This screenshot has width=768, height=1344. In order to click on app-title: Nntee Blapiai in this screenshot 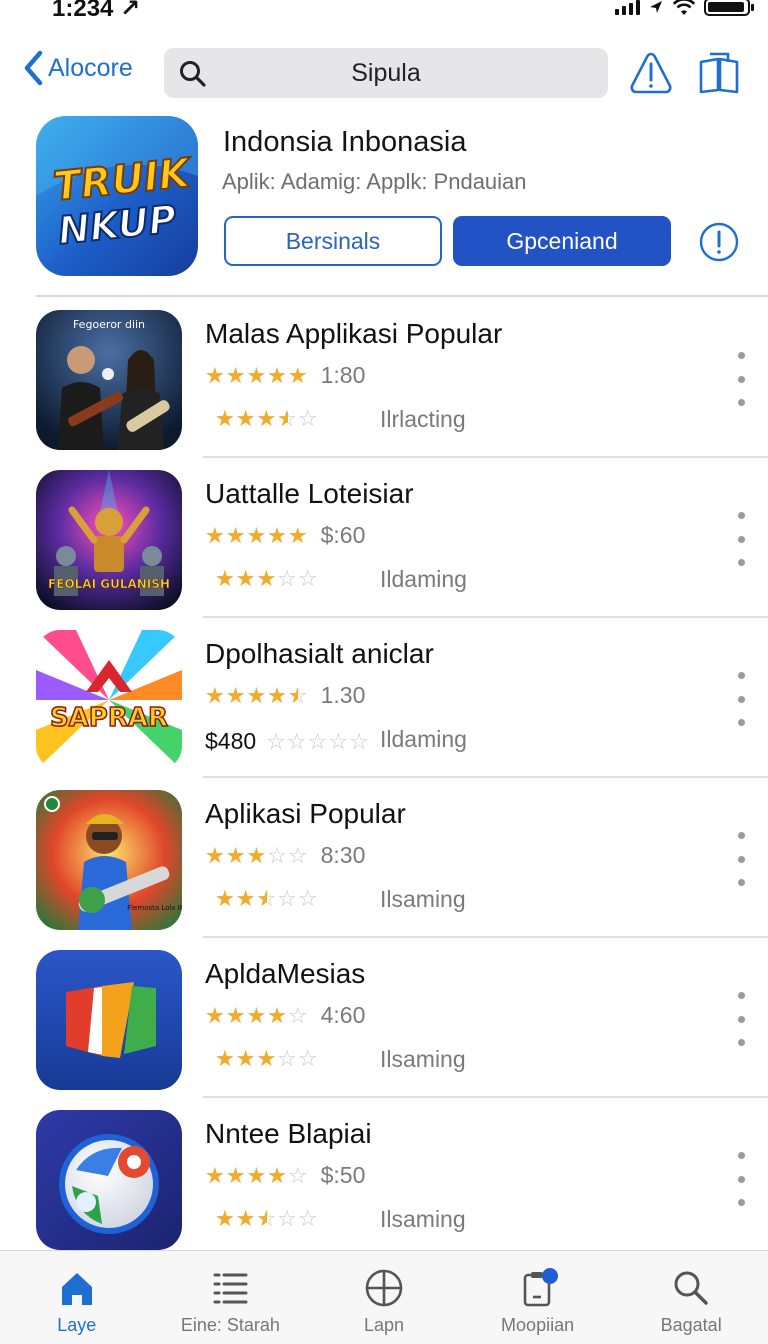, I will do `click(288, 1133)`.